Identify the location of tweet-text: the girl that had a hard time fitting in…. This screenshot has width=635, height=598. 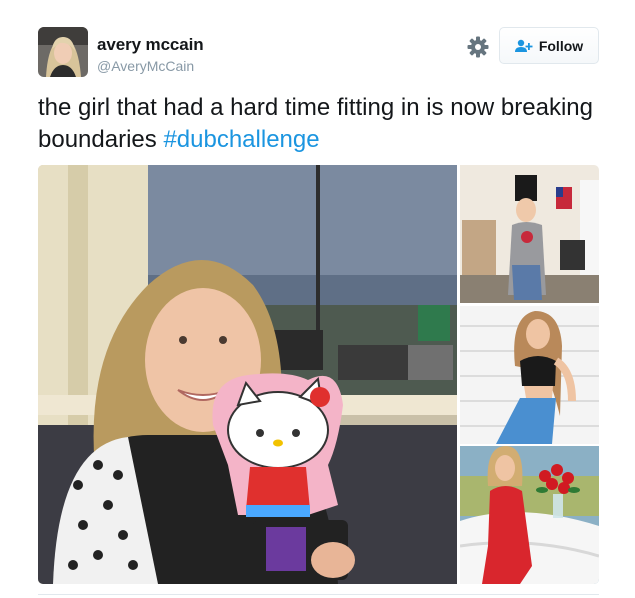
(323, 124).